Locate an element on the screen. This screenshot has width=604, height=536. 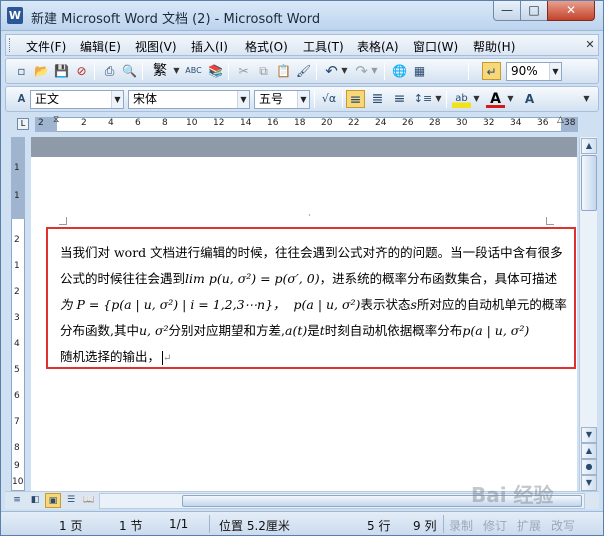
menu-tools: 工具(T) is located at coordinates (323, 46).